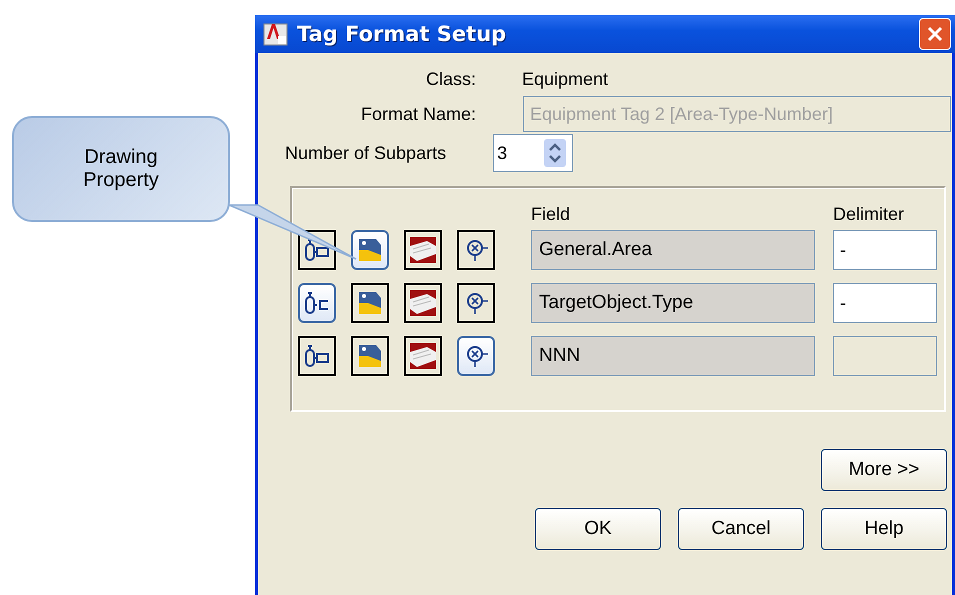 This screenshot has width=955, height=595. I want to click on dialog-button: OK, so click(598, 529).